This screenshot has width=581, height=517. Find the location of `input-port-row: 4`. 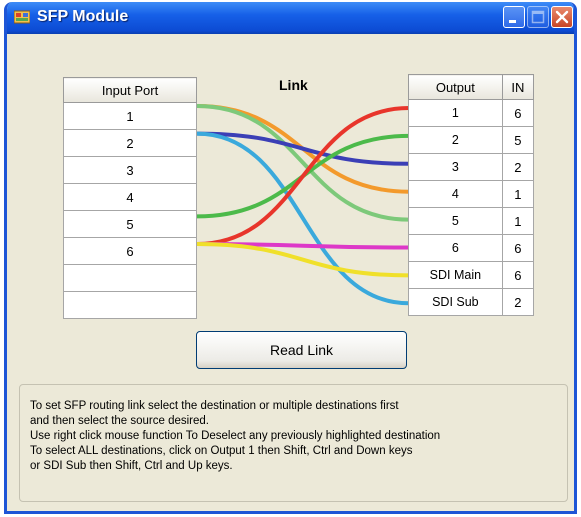

input-port-row: 4 is located at coordinates (130, 197).